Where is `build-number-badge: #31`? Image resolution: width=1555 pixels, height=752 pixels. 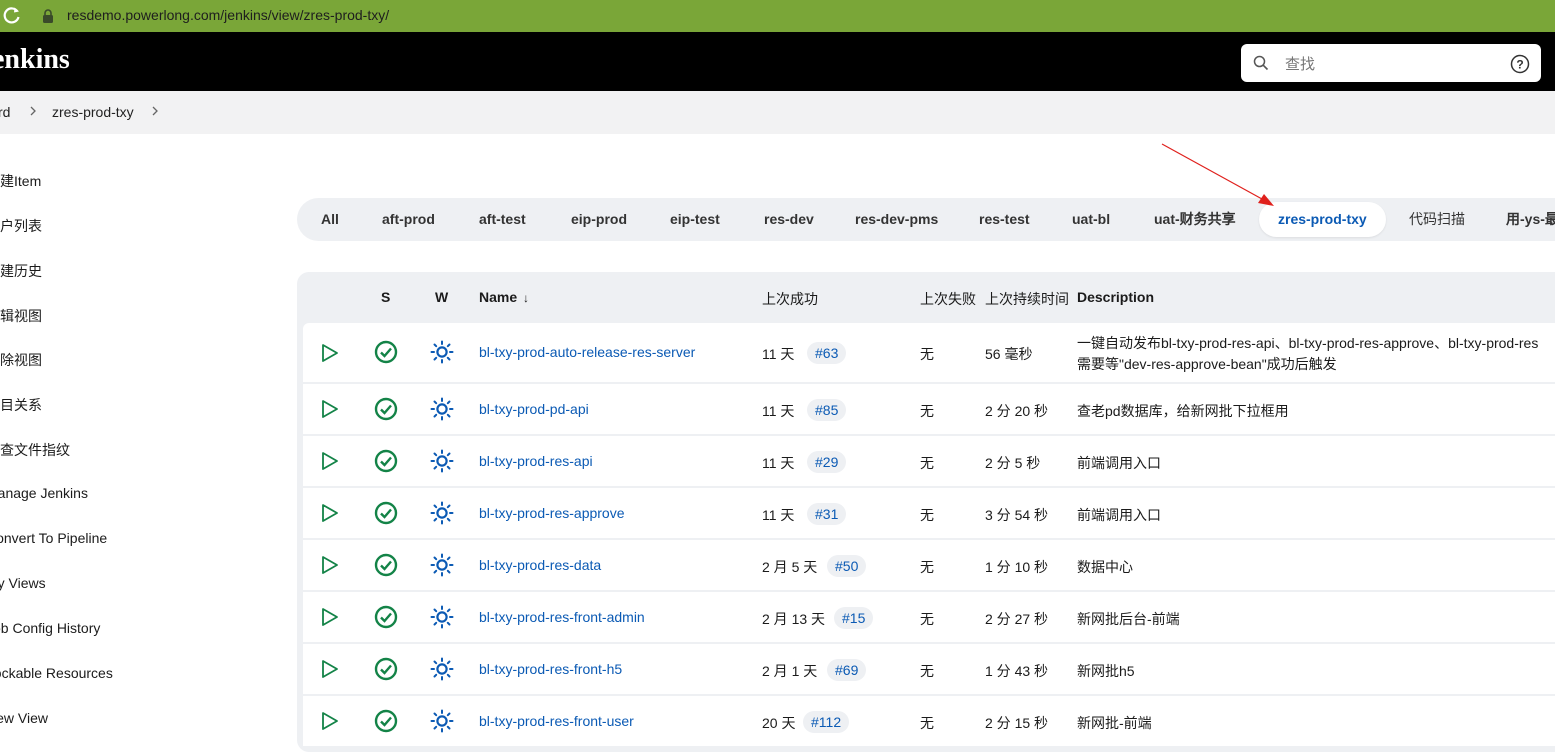
build-number-badge: #31 is located at coordinates (827, 514).